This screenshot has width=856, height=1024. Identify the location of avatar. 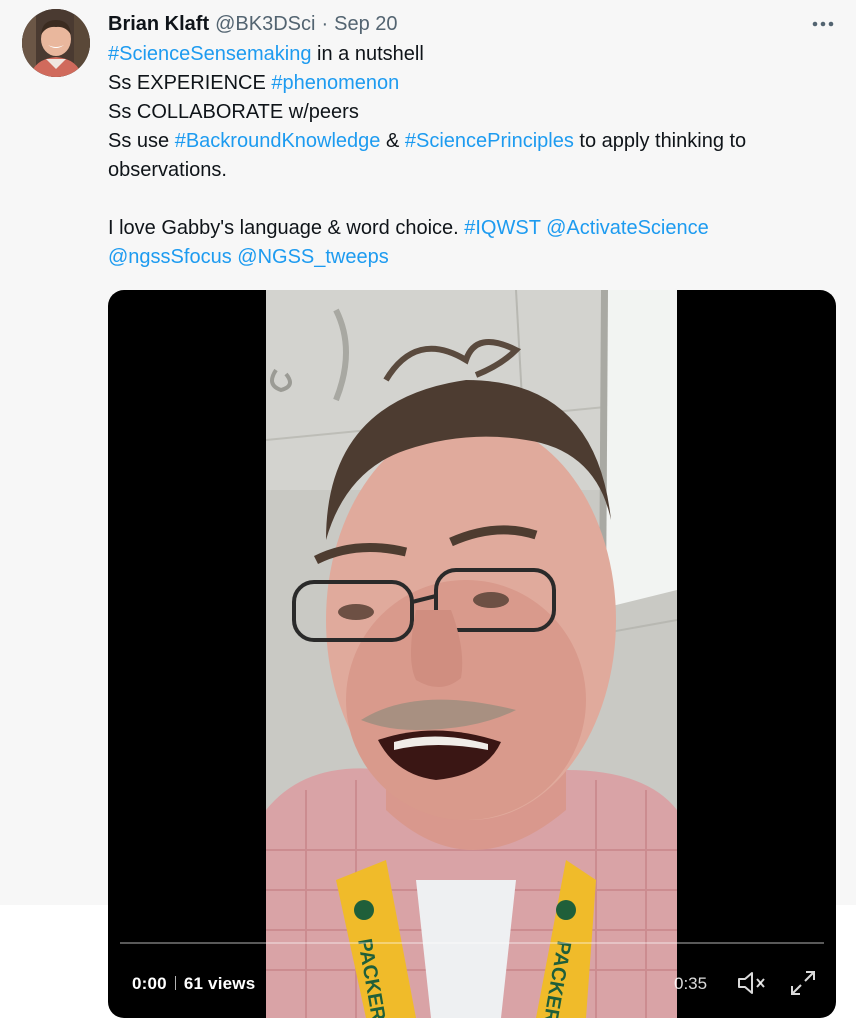
(56, 43).